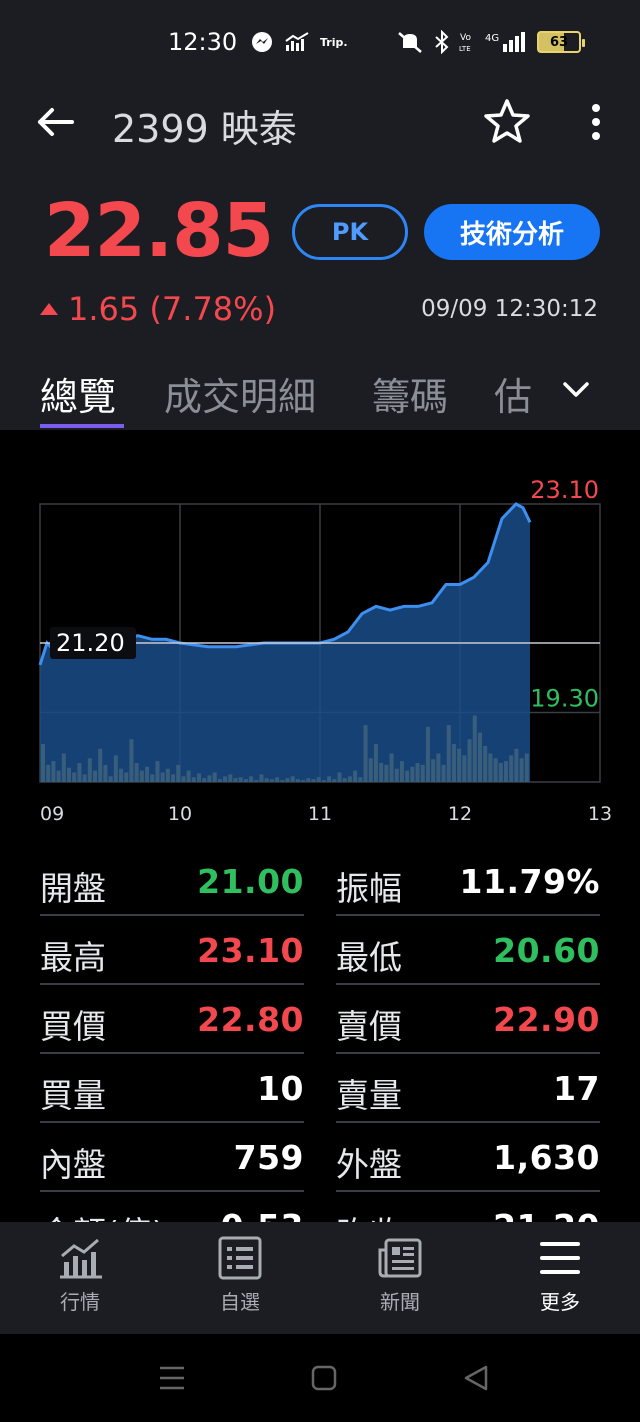 This screenshot has width=640, height=1422. I want to click on stat-value: 759, so click(268, 1157).